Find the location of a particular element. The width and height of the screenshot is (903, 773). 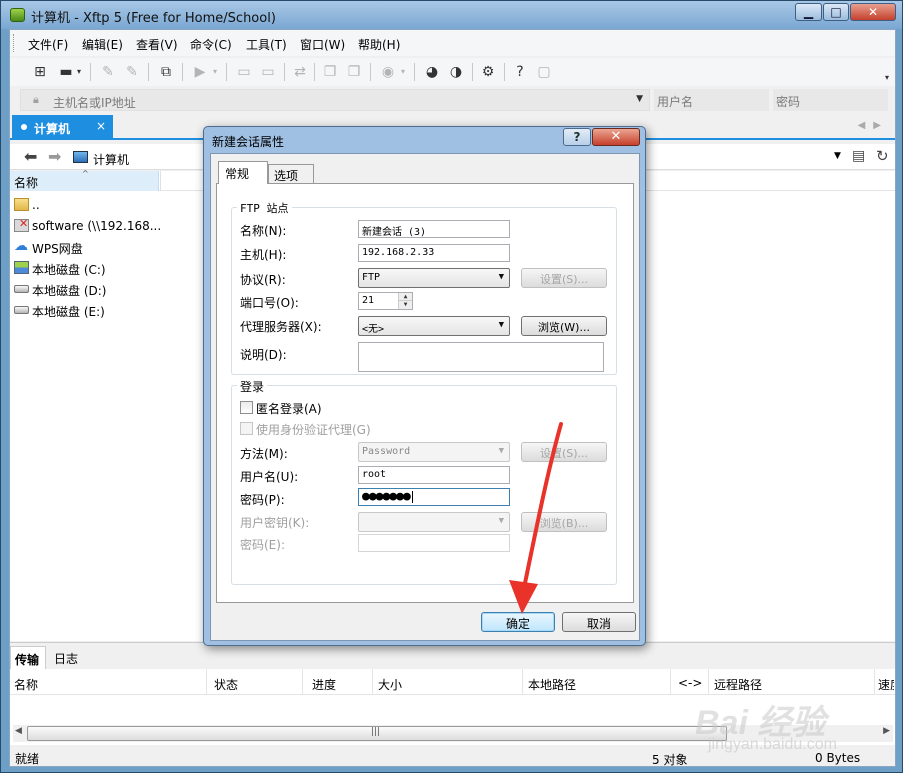

sync-icon: ⇄ is located at coordinates (300, 72).